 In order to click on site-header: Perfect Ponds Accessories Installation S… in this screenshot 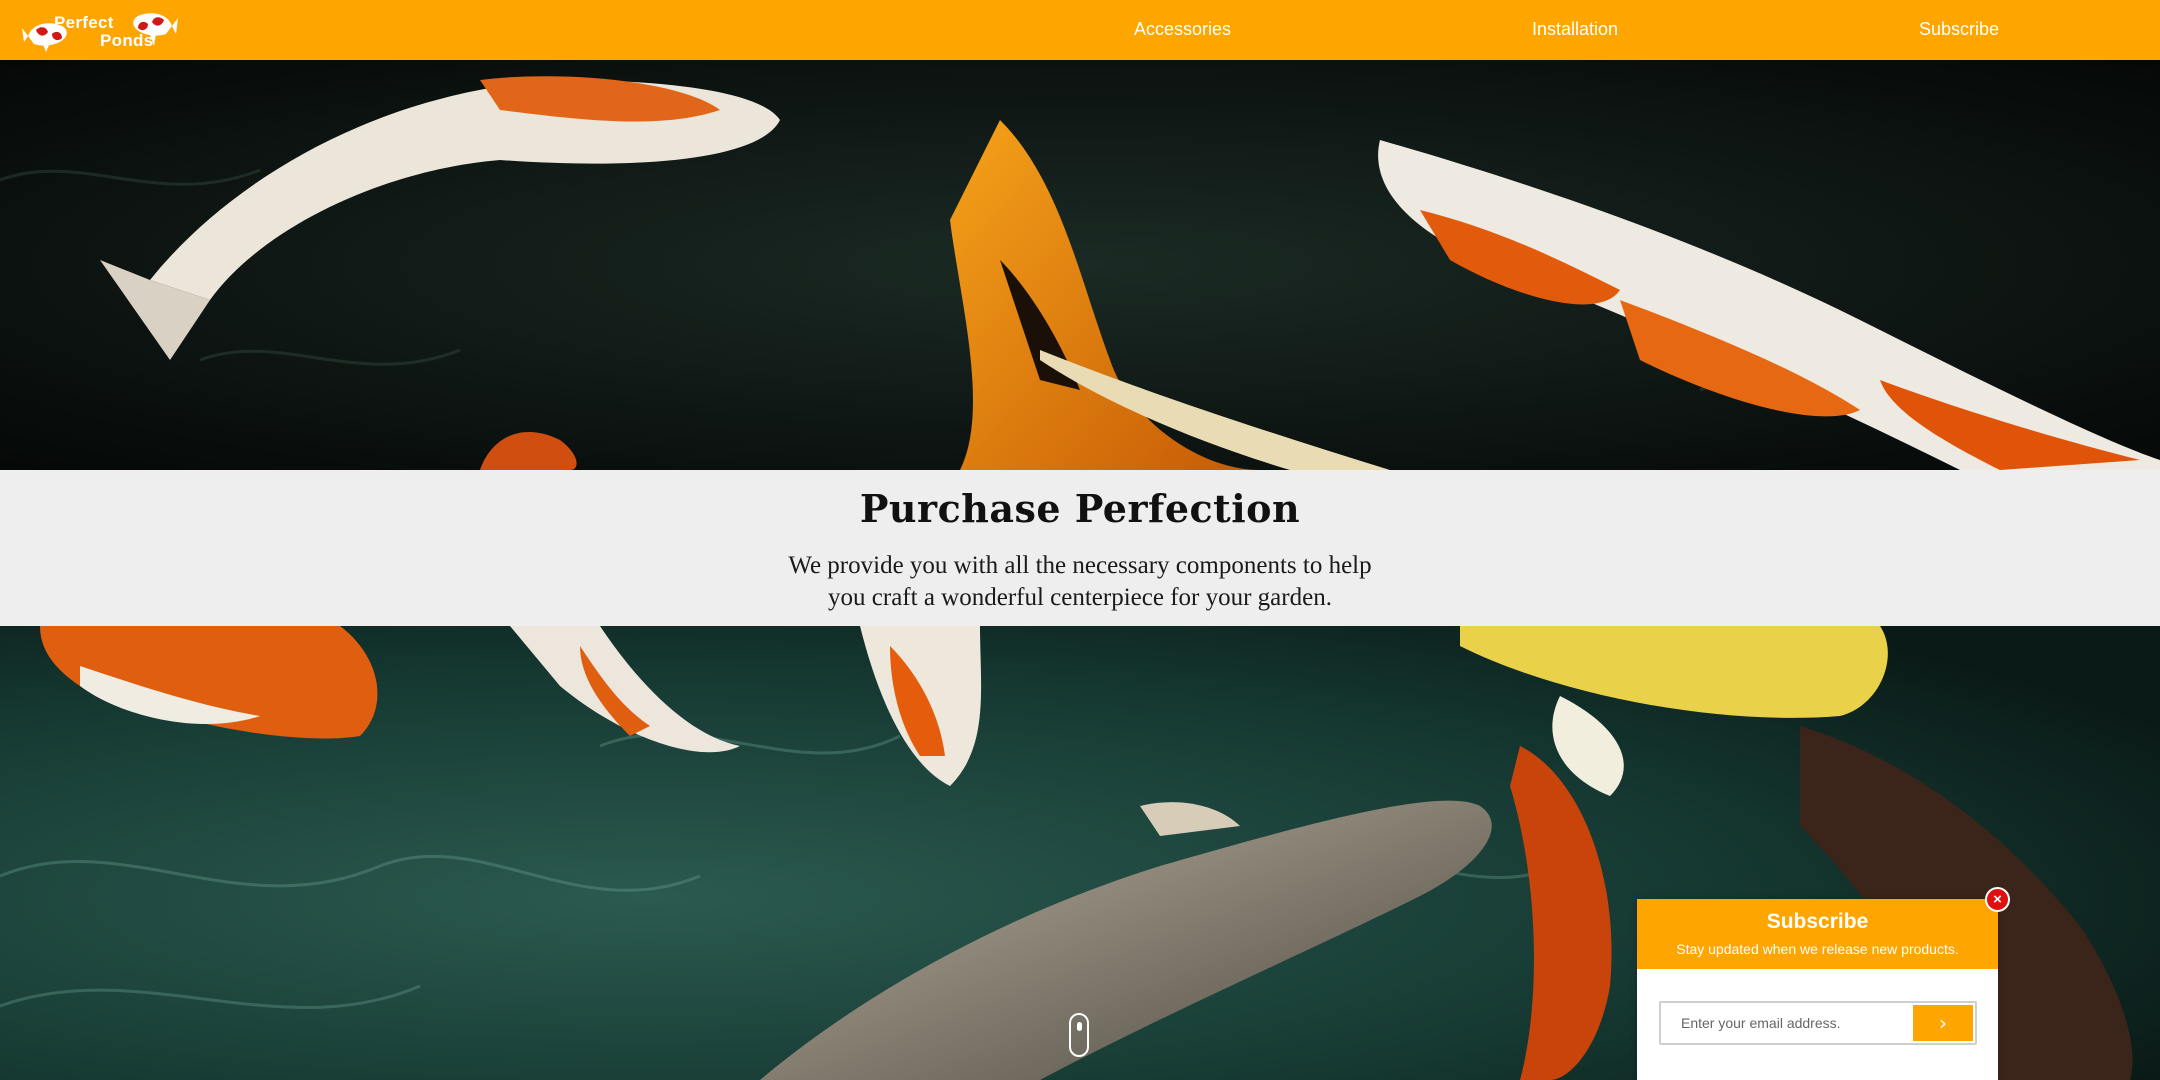, I will do `click(1080, 30)`.